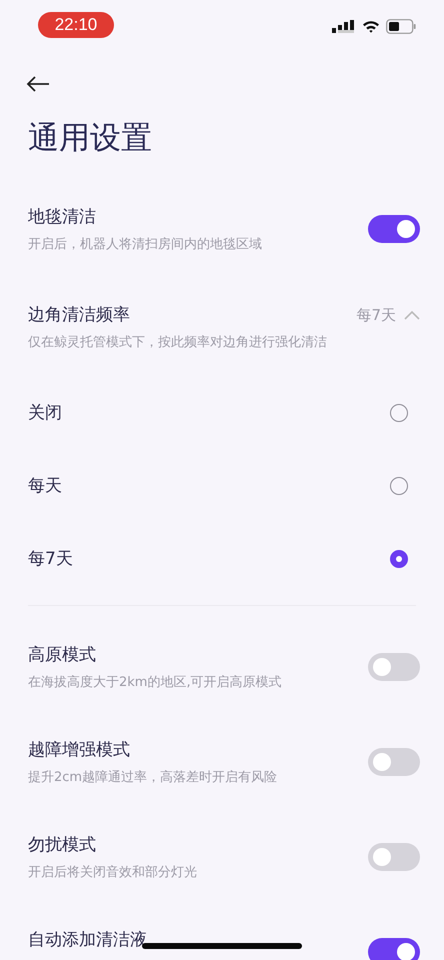  What do you see at coordinates (412, 315) in the screenshot?
I see `chevron-up-icon` at bounding box center [412, 315].